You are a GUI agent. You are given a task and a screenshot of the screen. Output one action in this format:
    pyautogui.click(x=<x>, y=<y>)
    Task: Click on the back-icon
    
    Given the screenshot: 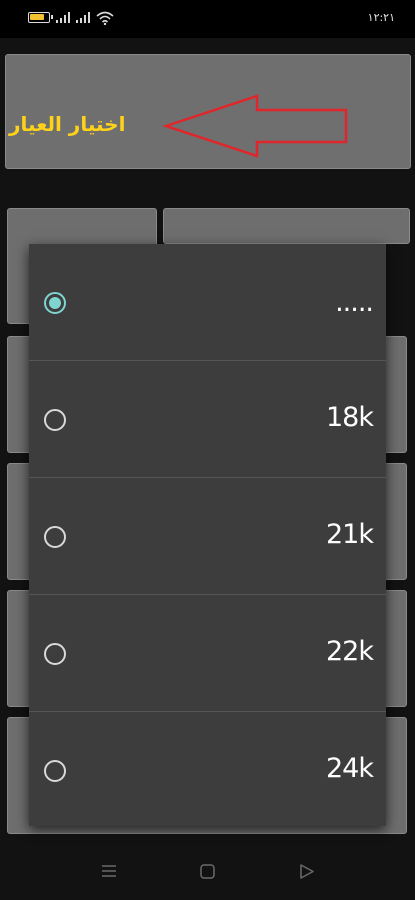 What is the action you would take?
    pyautogui.click(x=306, y=871)
    